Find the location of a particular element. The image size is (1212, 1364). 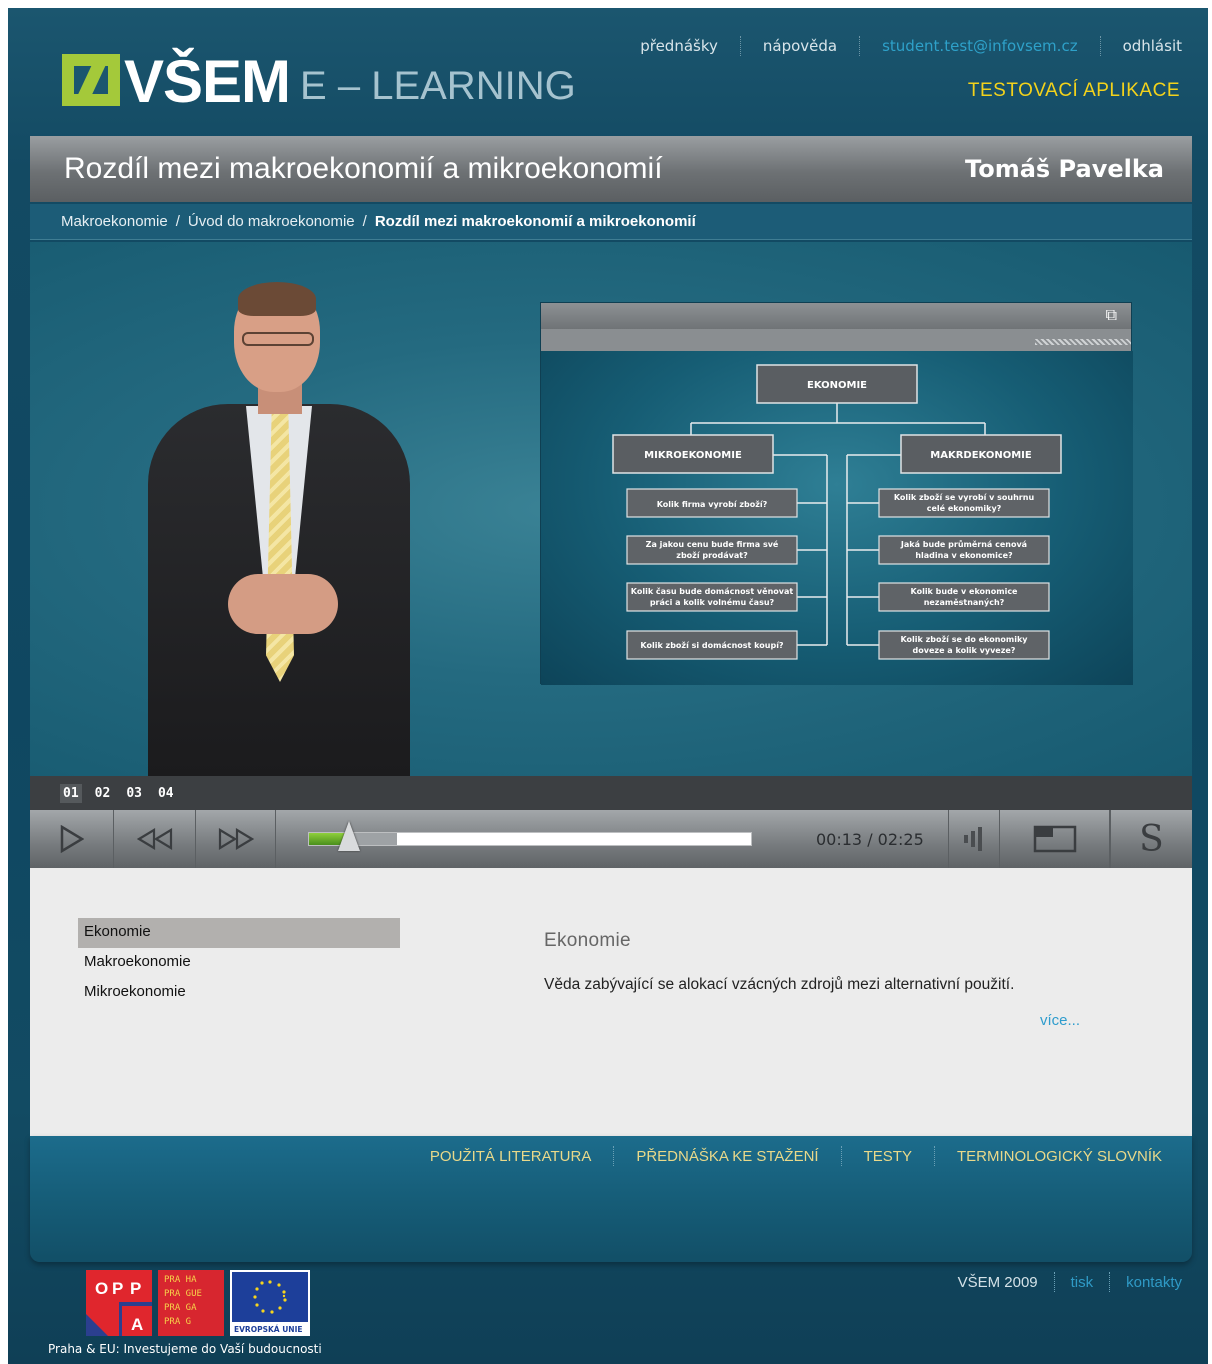

chapter-01: 01 is located at coordinates (71, 793).